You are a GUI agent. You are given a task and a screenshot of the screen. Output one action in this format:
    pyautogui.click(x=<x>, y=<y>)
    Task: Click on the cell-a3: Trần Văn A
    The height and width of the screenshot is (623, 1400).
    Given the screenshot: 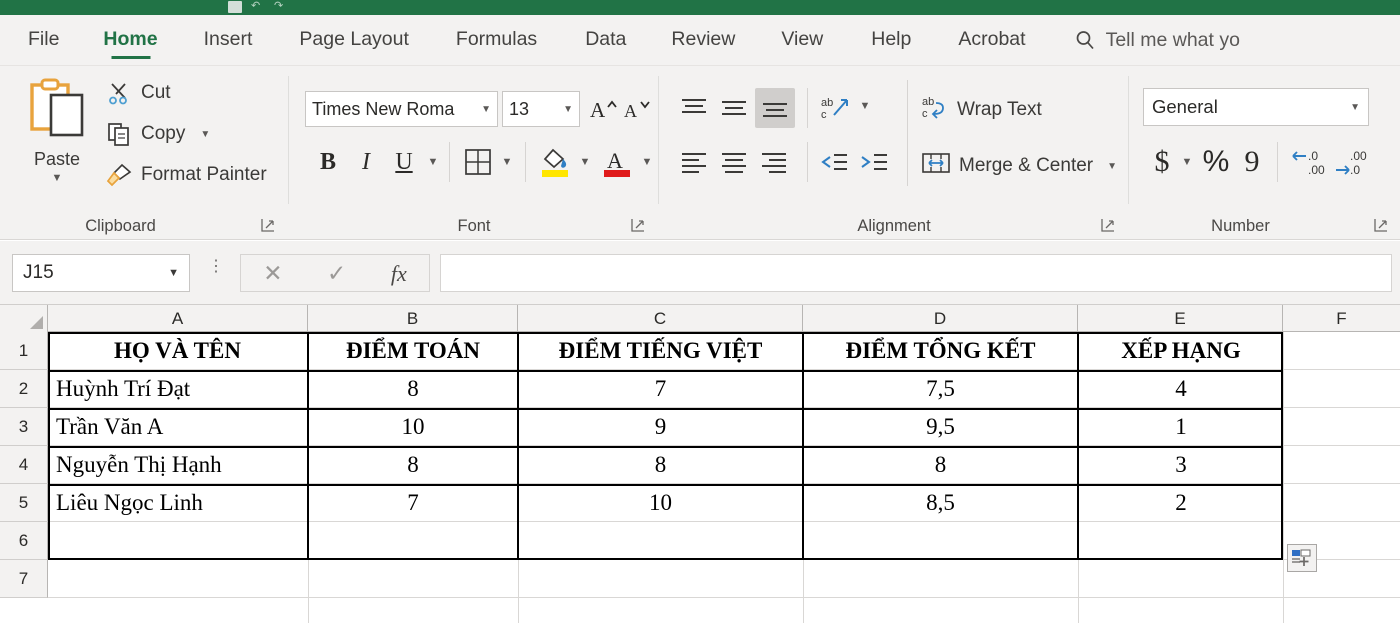 What is the action you would take?
    pyautogui.click(x=177, y=427)
    